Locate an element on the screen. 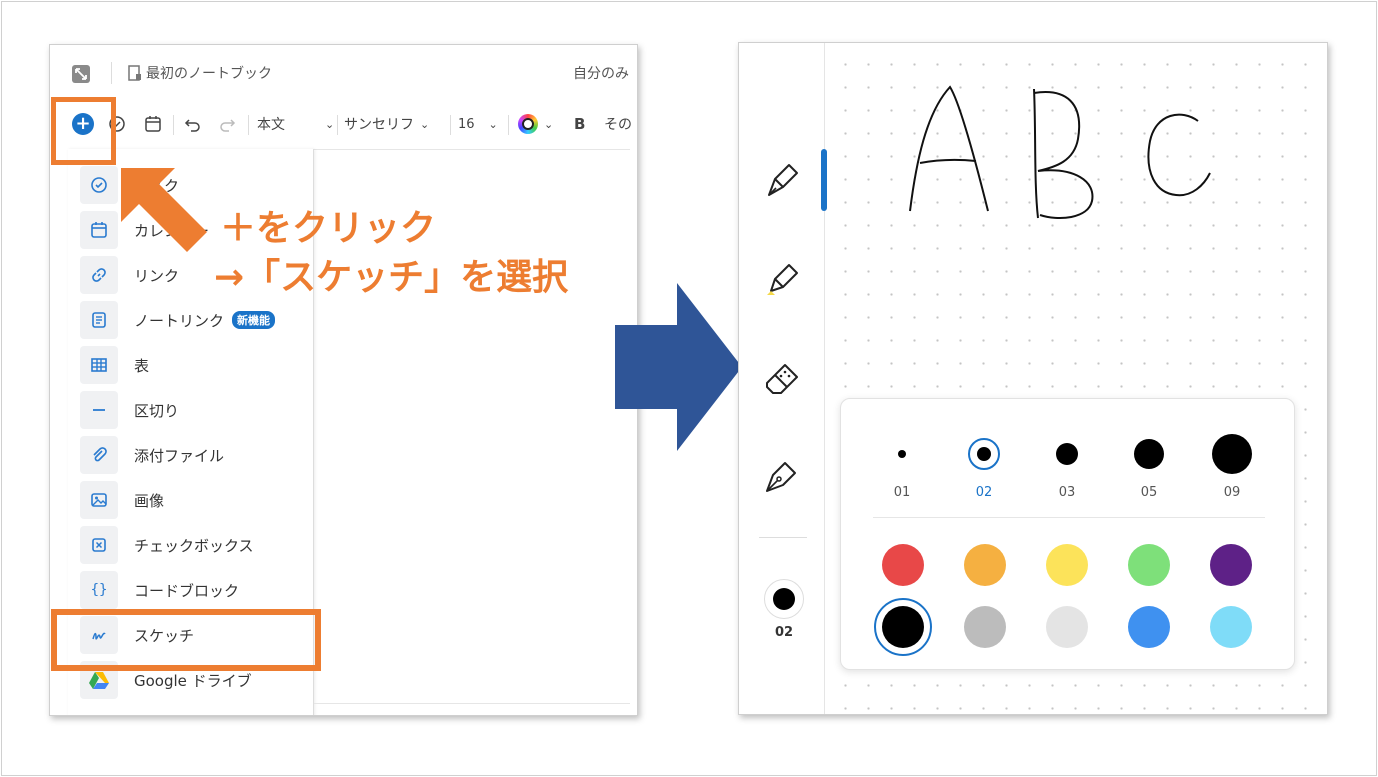 Image resolution: width=1378 pixels, height=777 pixels. color-wheel-icon is located at coordinates (528, 124).